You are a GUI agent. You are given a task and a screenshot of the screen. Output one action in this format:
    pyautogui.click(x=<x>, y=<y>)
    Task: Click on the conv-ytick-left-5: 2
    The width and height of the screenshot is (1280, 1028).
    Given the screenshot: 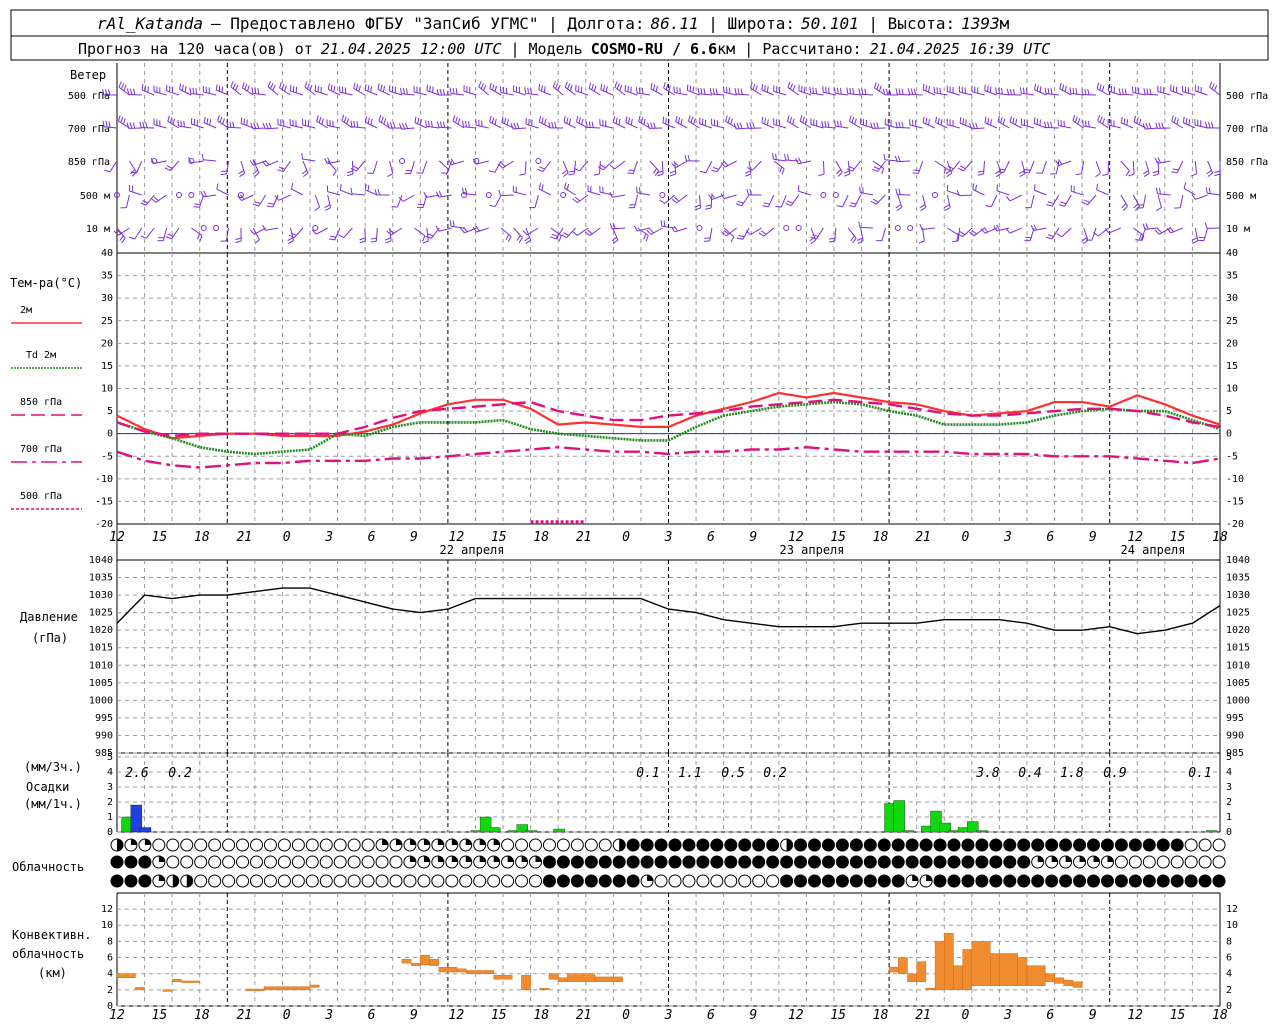 What is the action you would take?
    pyautogui.click(x=110, y=990)
    